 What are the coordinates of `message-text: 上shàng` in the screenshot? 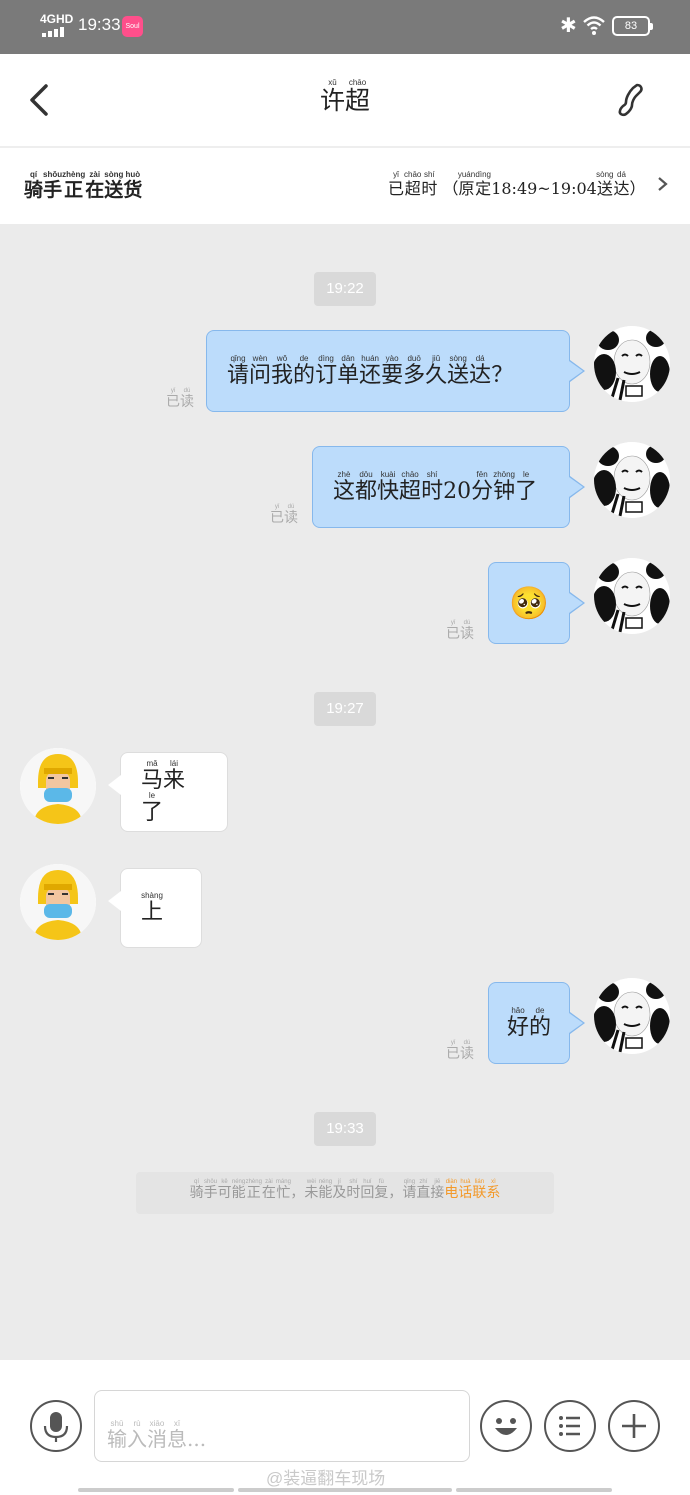 It's located at (152, 907).